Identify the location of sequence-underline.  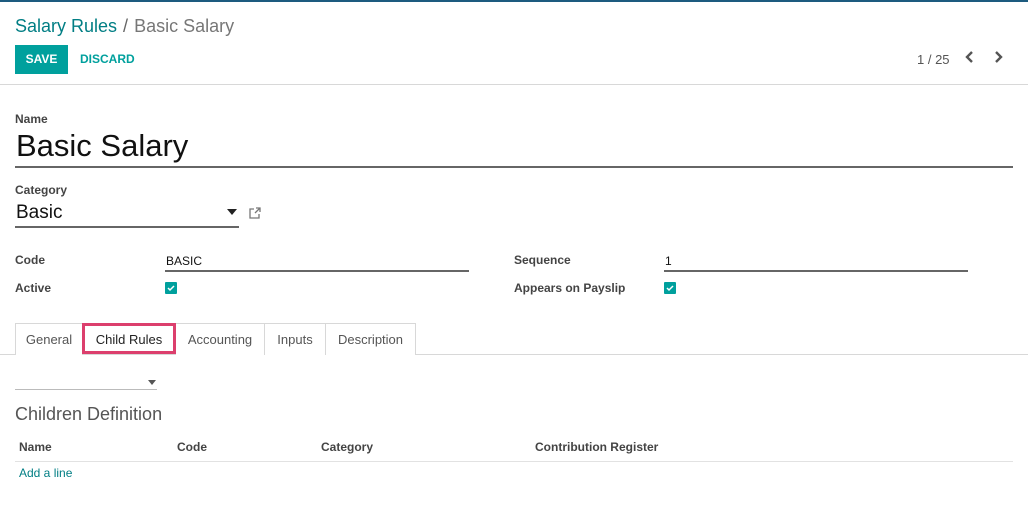
(816, 271).